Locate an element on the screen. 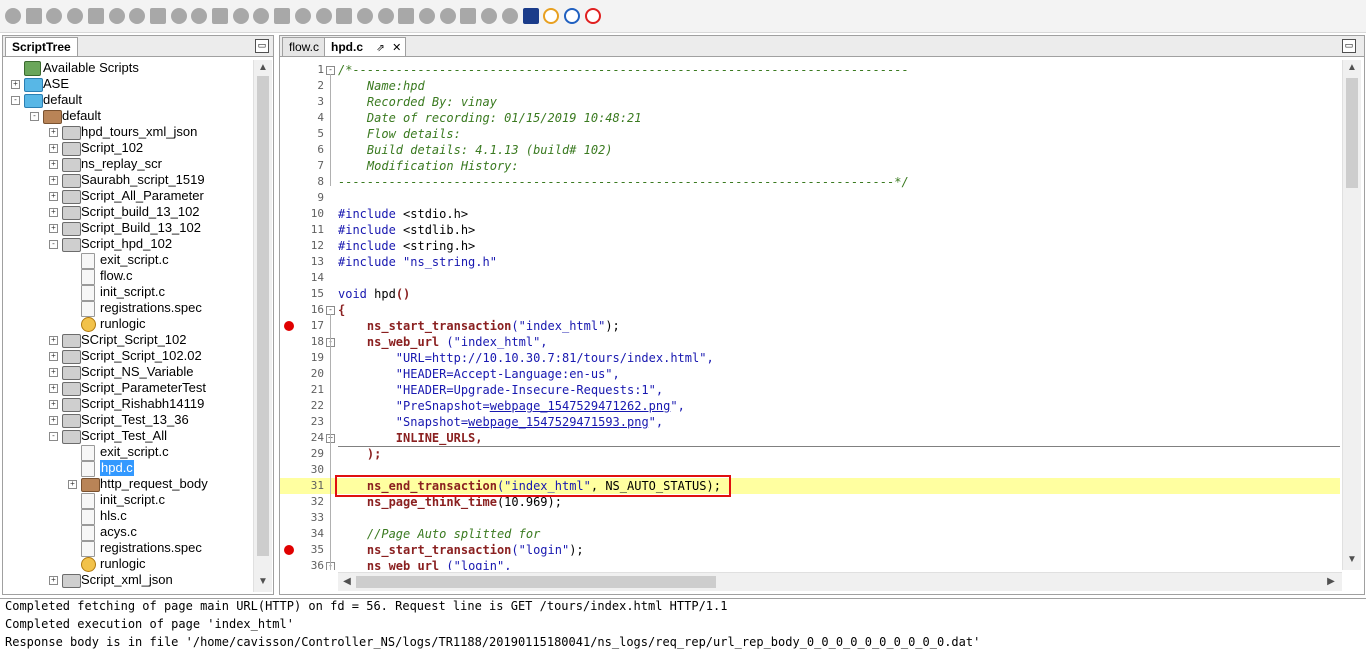  tree-item: + Script_xml_json is located at coordinates (130, 580).